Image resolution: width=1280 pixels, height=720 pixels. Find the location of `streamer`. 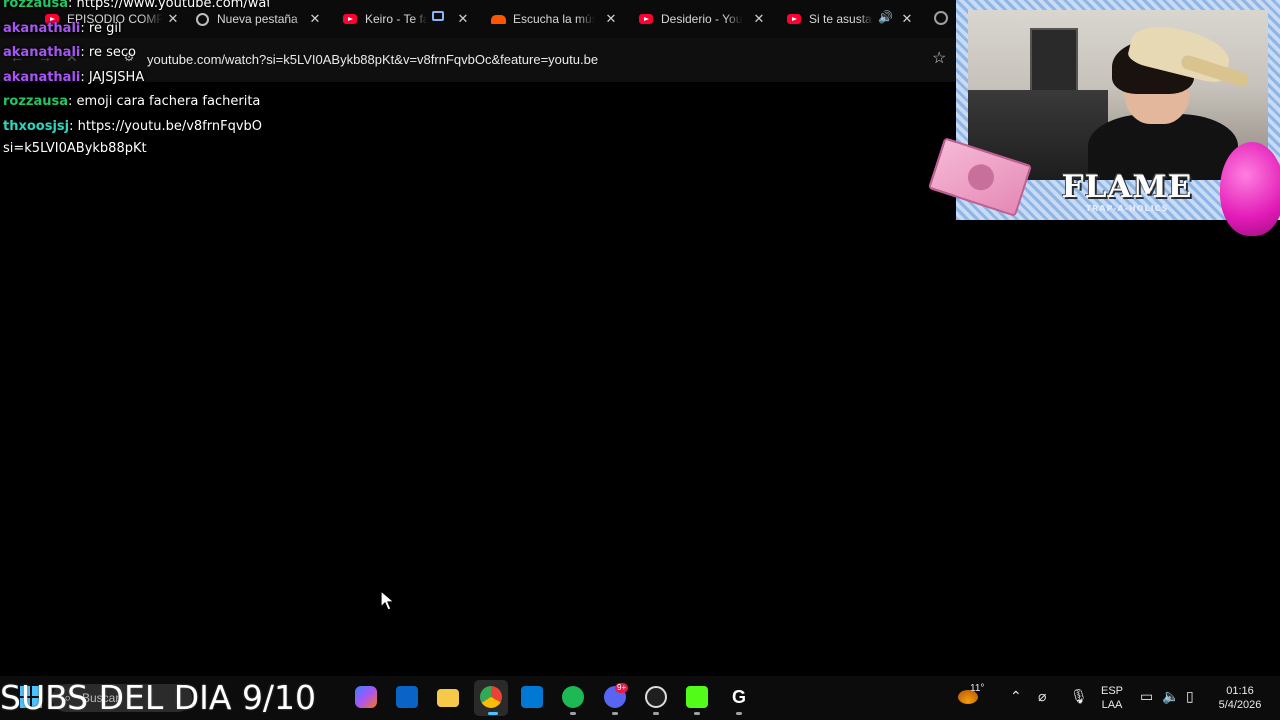

streamer is located at coordinates (1169, 99).